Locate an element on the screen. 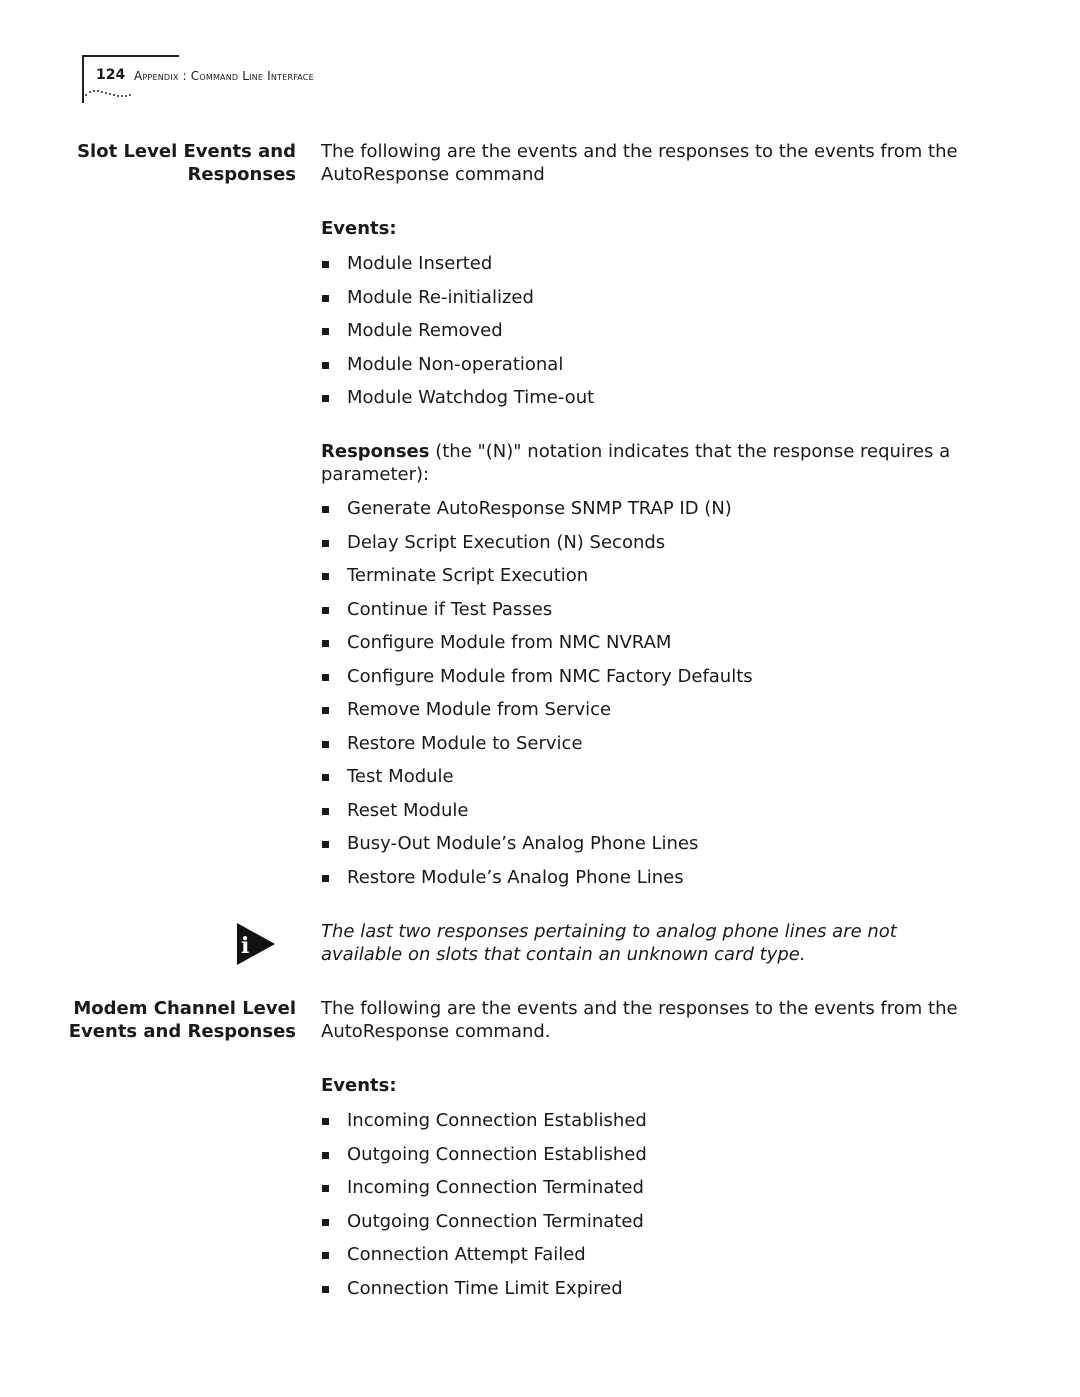 The height and width of the screenshot is (1397, 1080). list-item-text: Module Removed is located at coordinates (425, 330).